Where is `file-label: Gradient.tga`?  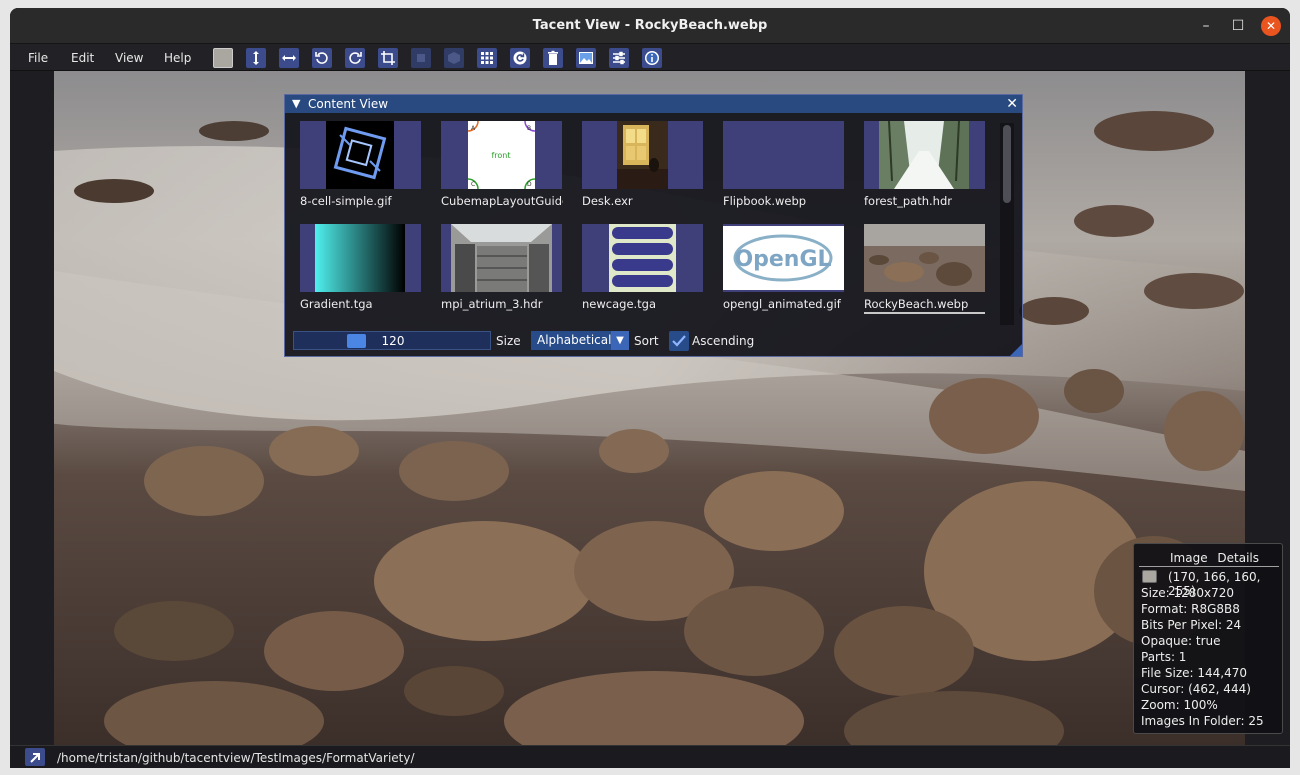
file-label: Gradient.tga is located at coordinates (336, 304).